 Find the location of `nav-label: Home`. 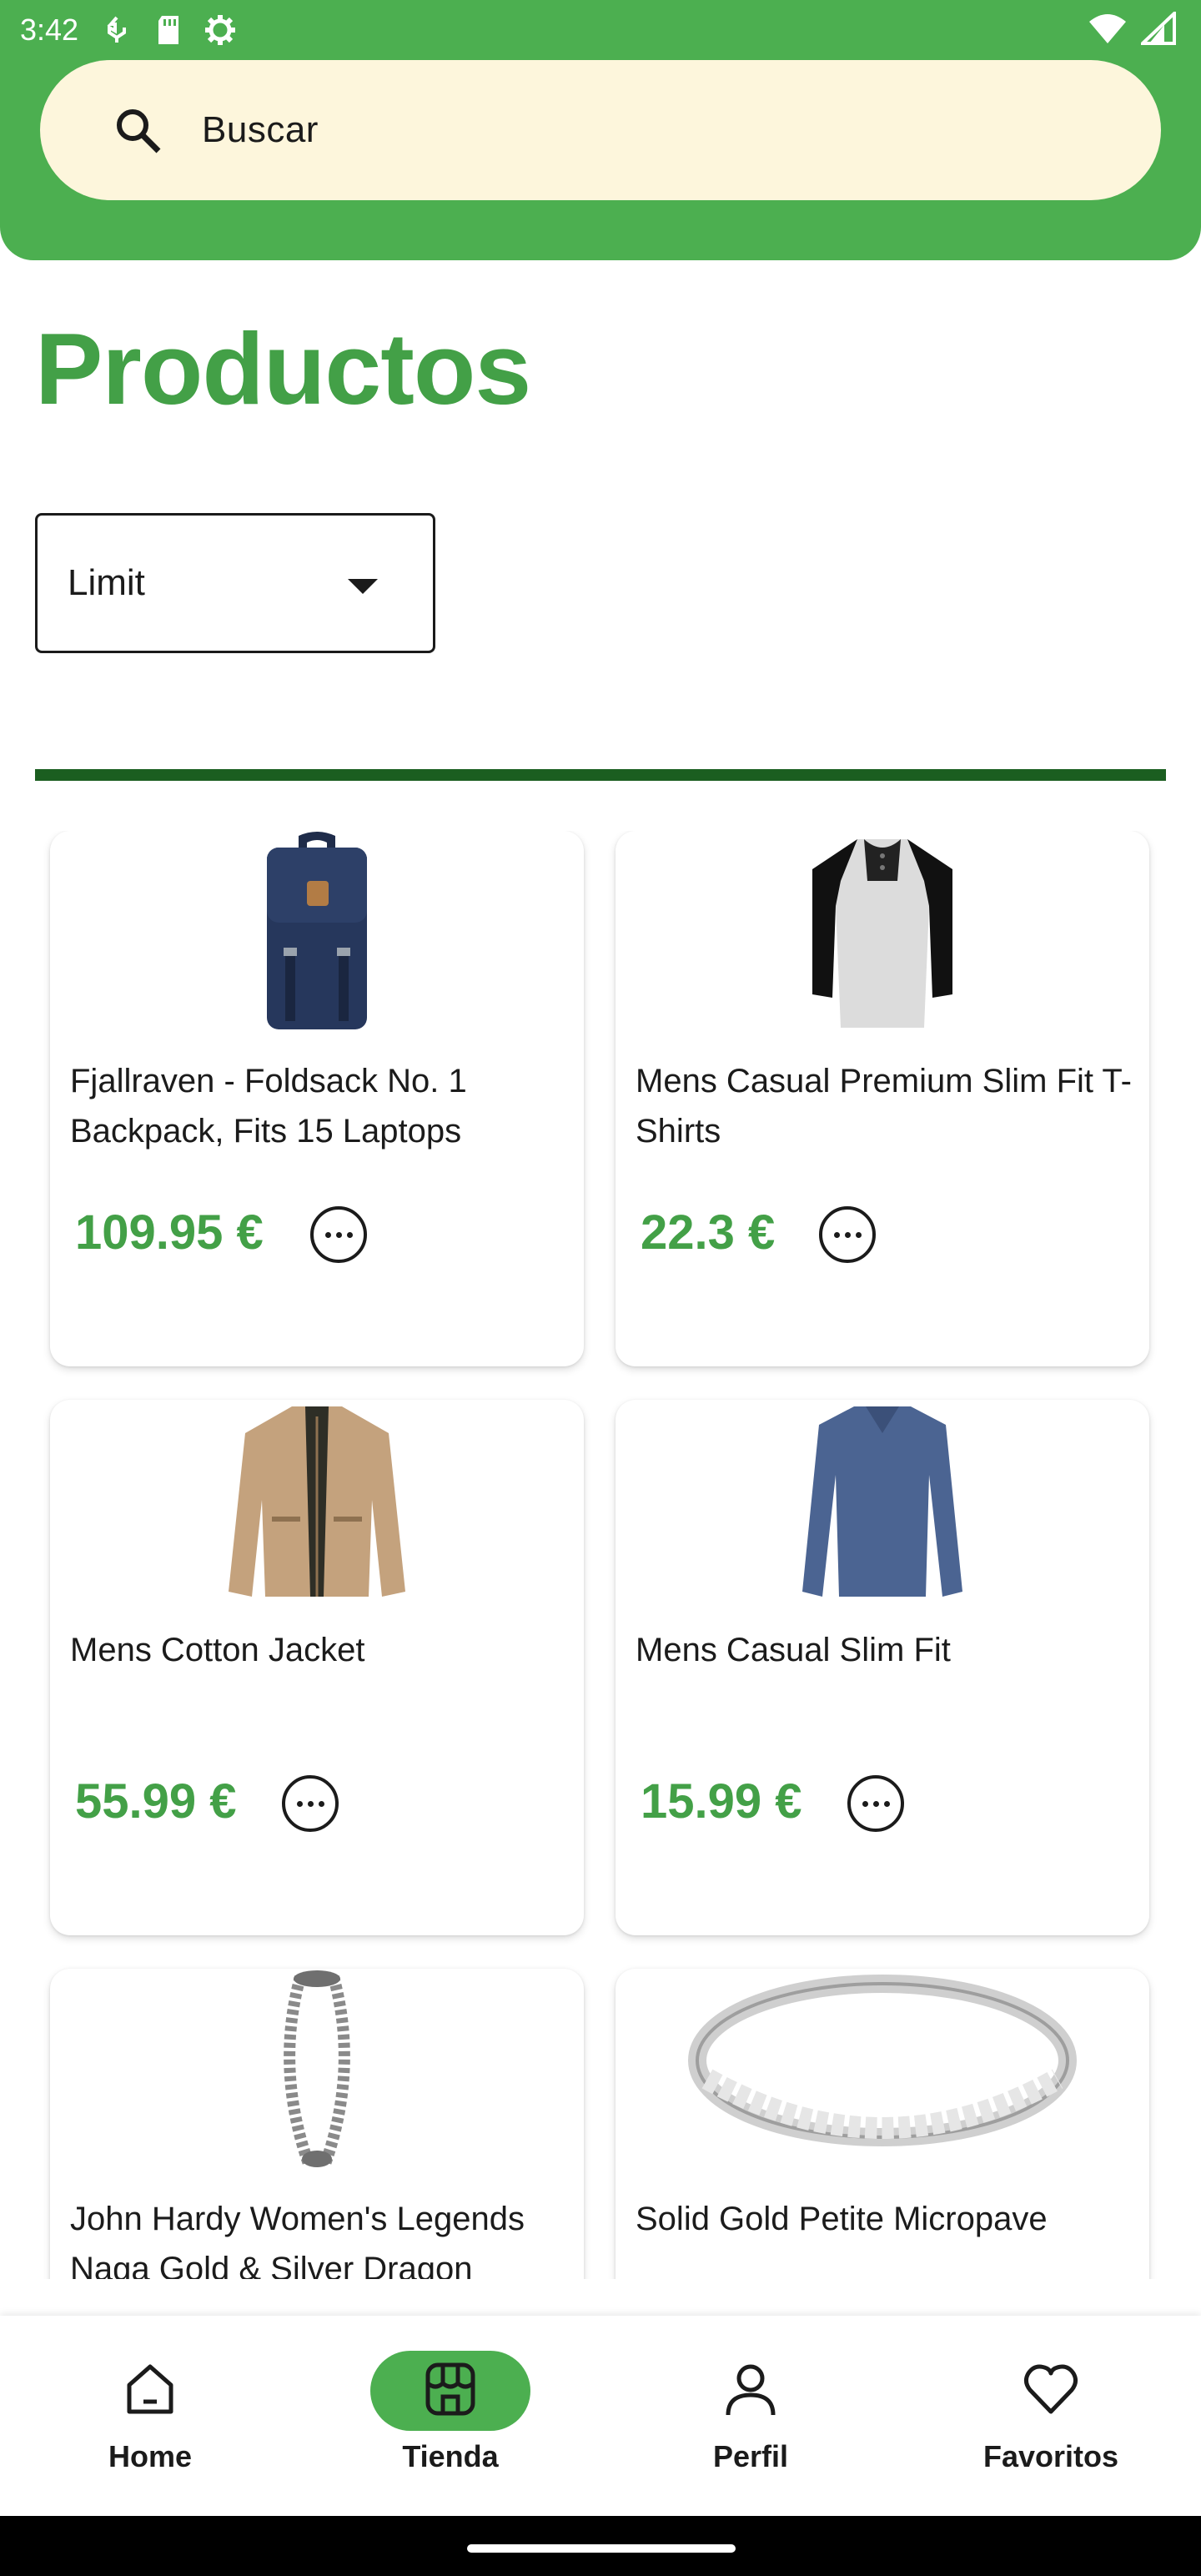

nav-label: Home is located at coordinates (151, 2456).